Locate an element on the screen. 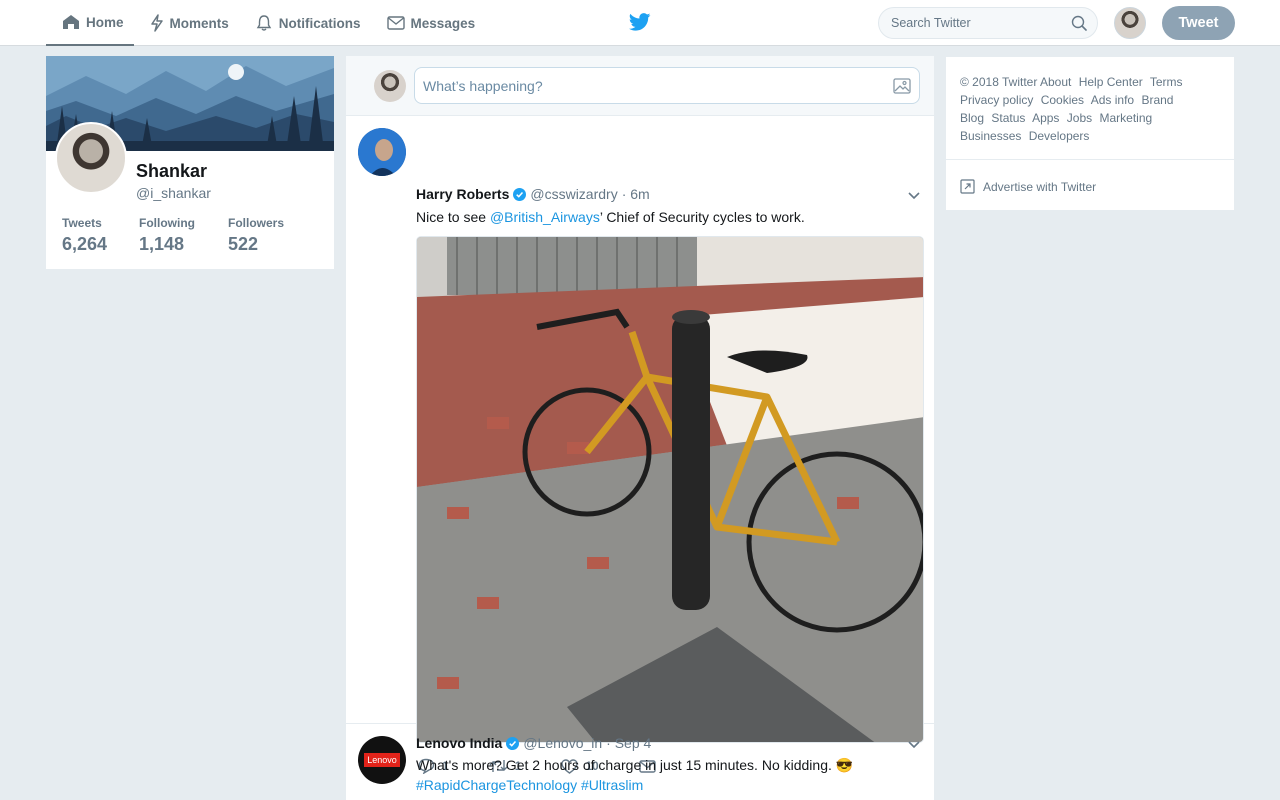 The image size is (1280, 800). bell-icon is located at coordinates (264, 23).